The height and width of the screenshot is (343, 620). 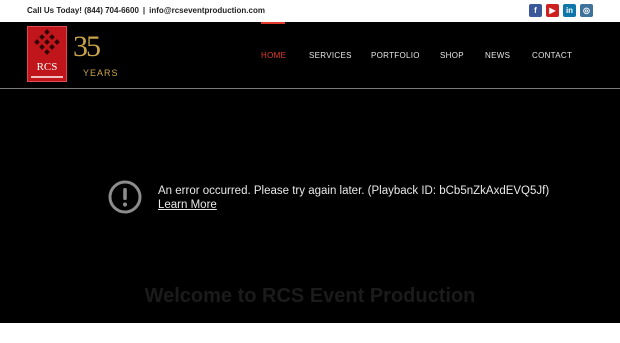 I want to click on youtube-icon: ▶, so click(x=552, y=10).